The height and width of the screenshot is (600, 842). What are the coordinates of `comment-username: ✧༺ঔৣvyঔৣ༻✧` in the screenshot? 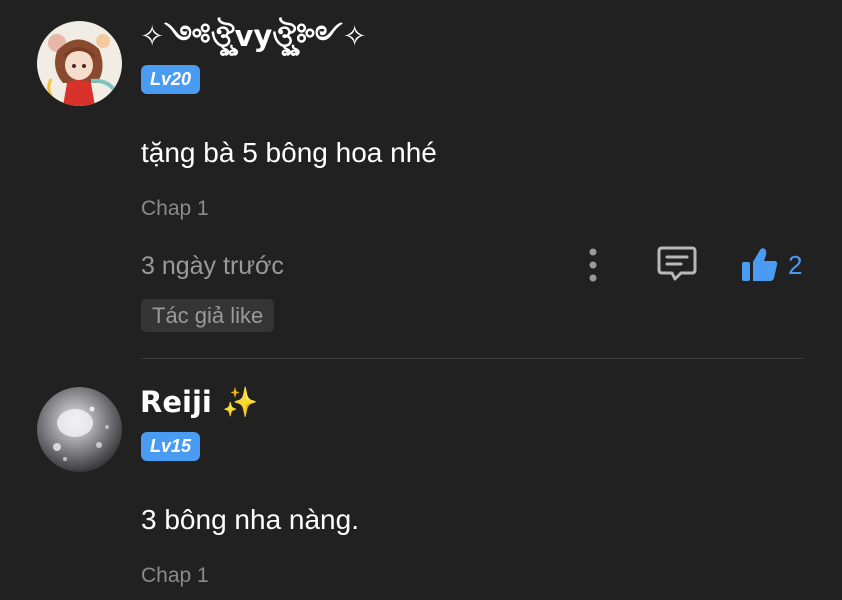 It's located at (253, 36).